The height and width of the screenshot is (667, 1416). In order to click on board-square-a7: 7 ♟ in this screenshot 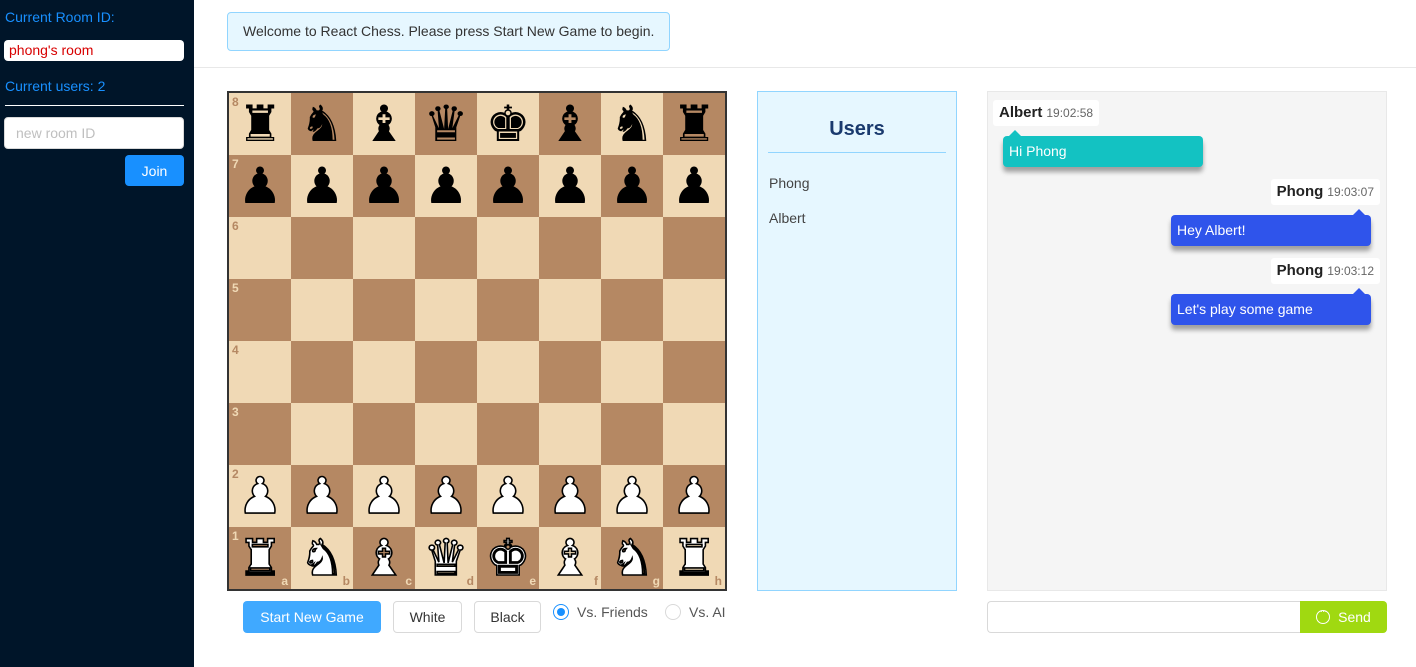, I will do `click(260, 186)`.